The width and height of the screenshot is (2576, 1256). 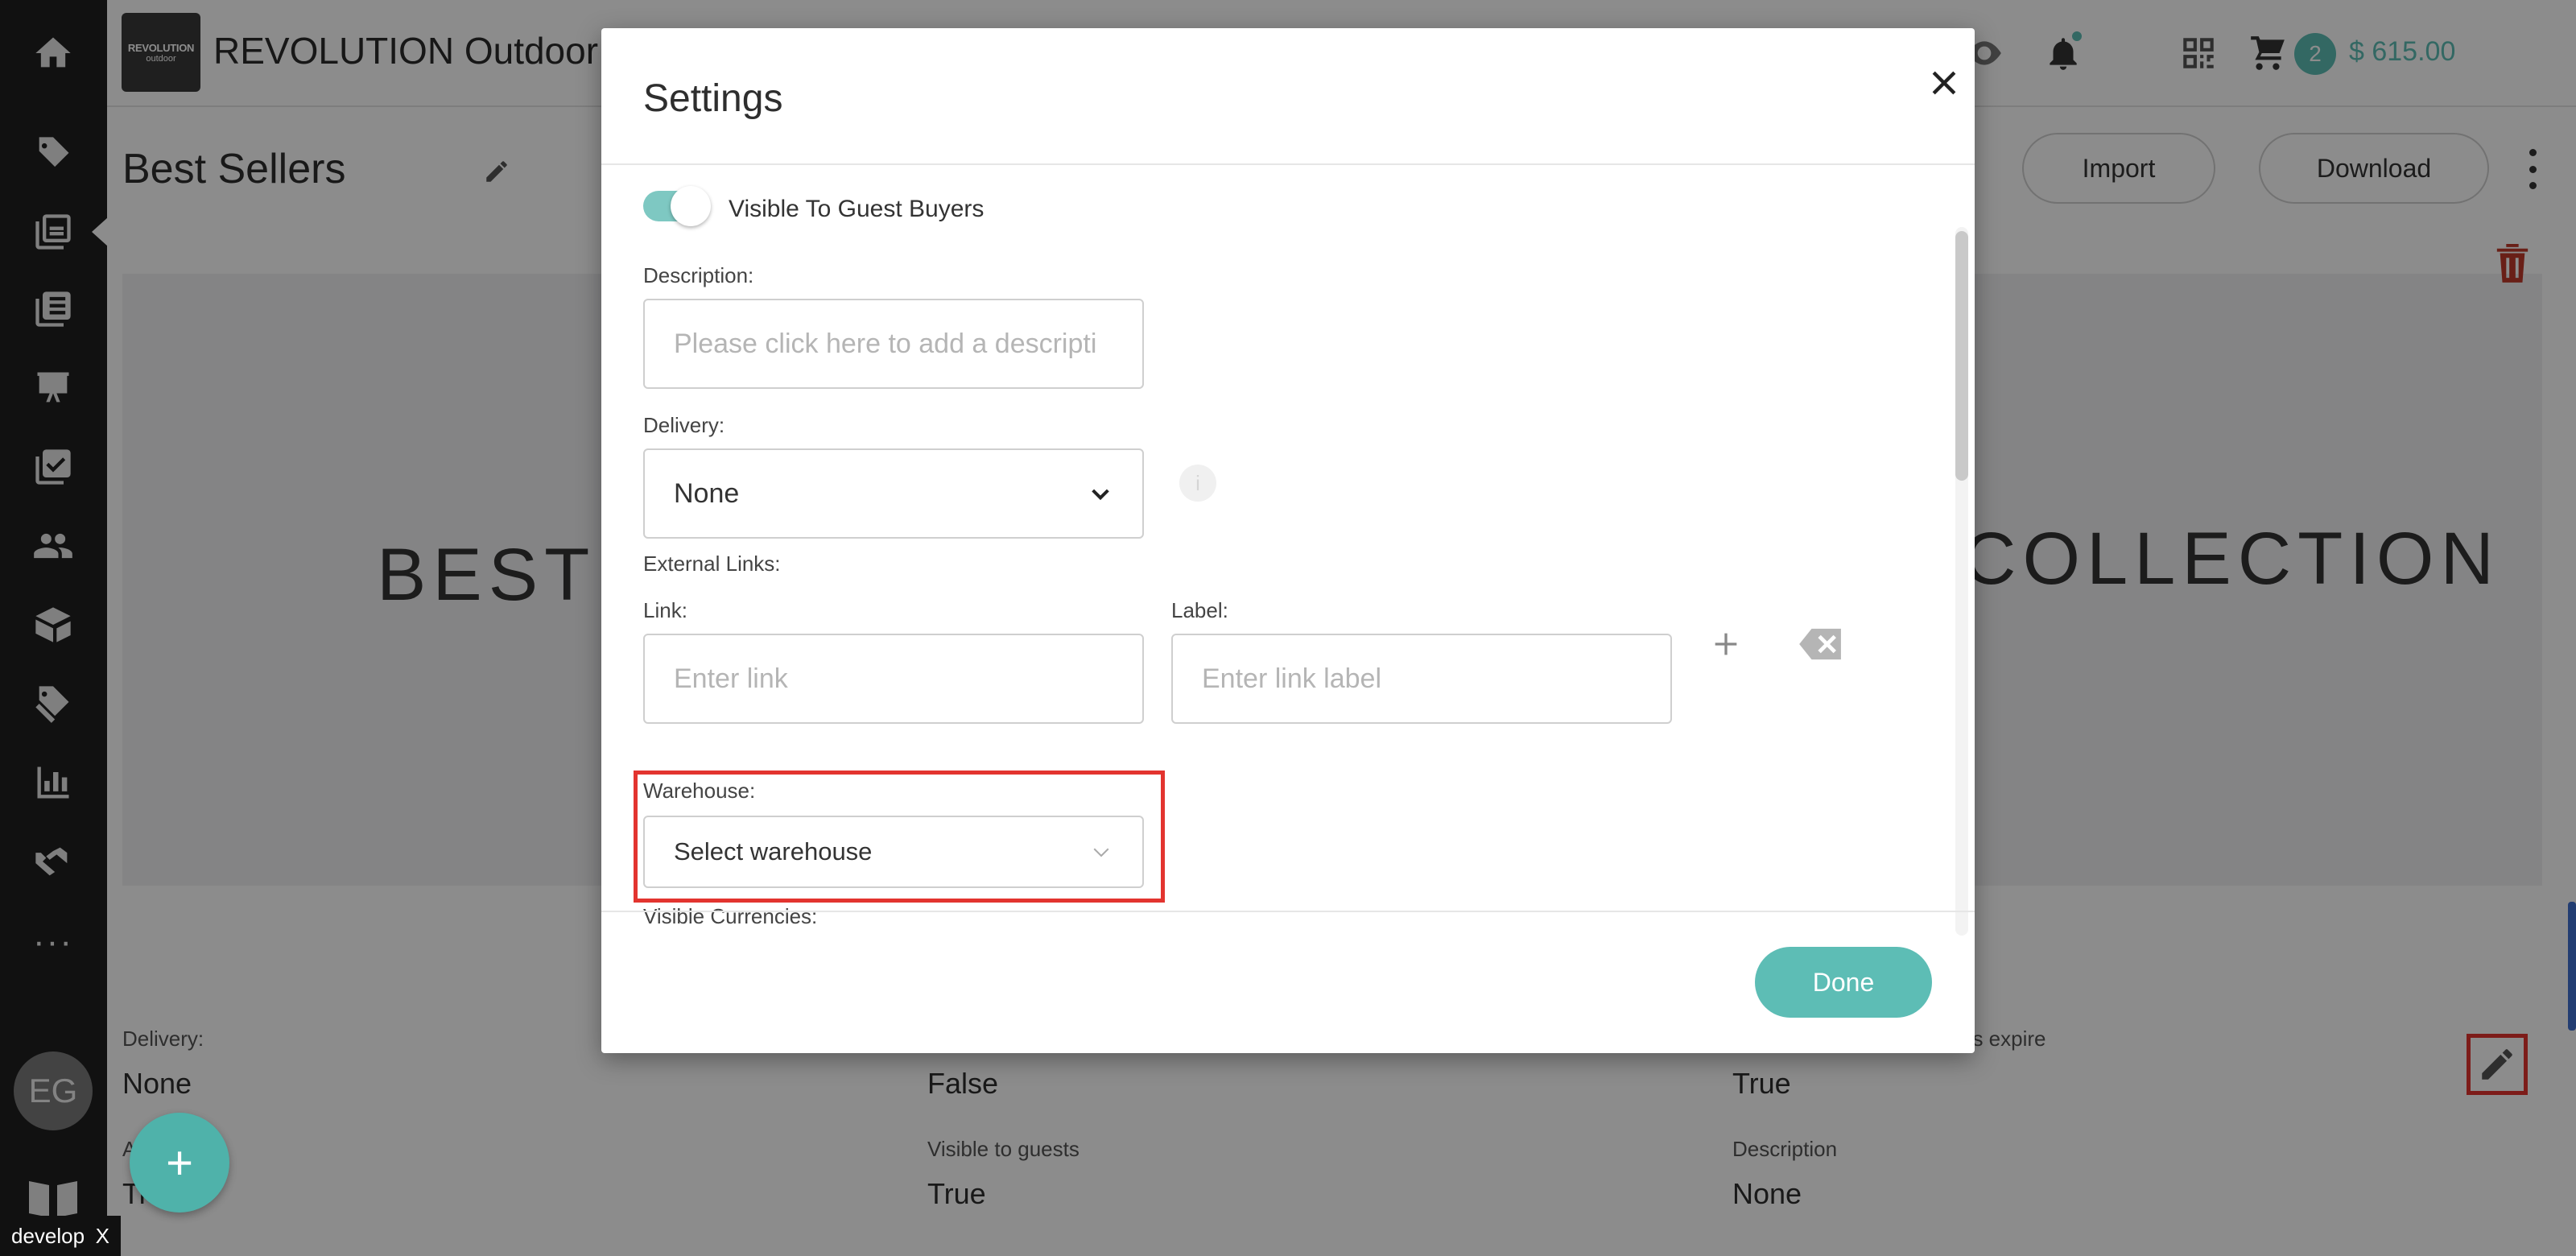 I want to click on warehouse-select-placeholder: Select warehouse, so click(x=773, y=851).